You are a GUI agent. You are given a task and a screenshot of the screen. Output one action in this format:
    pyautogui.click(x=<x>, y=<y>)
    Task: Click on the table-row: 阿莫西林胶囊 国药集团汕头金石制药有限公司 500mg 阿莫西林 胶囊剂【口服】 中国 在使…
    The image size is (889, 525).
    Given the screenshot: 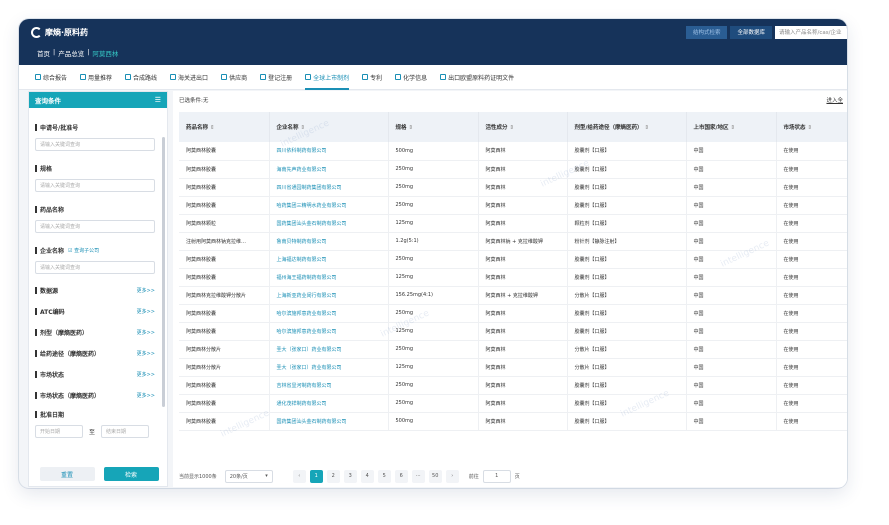 What is the action you would take?
    pyautogui.click(x=513, y=421)
    